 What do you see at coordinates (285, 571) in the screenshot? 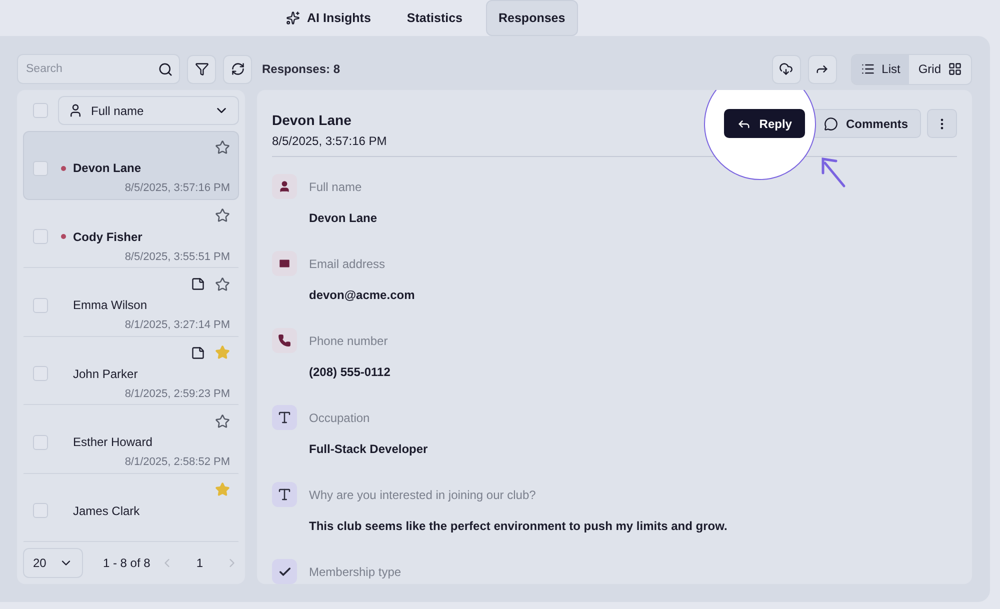
I see `checkmark-icon` at bounding box center [285, 571].